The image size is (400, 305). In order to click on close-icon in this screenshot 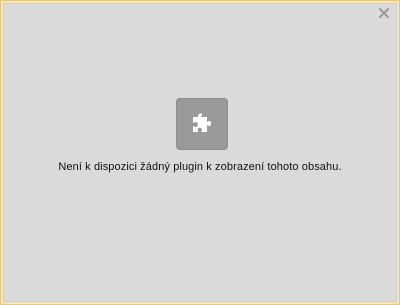, I will do `click(384, 13)`.